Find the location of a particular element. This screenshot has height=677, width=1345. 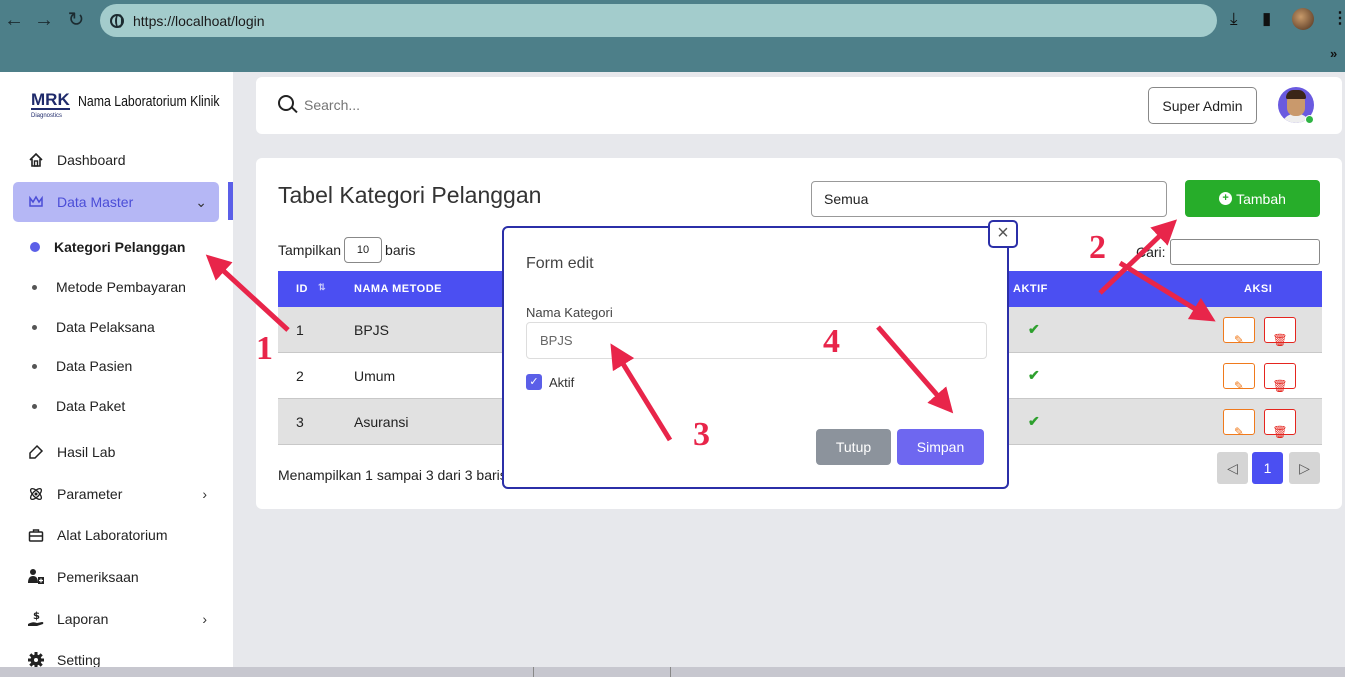

sort-icon: ⇅ is located at coordinates (322, 287).